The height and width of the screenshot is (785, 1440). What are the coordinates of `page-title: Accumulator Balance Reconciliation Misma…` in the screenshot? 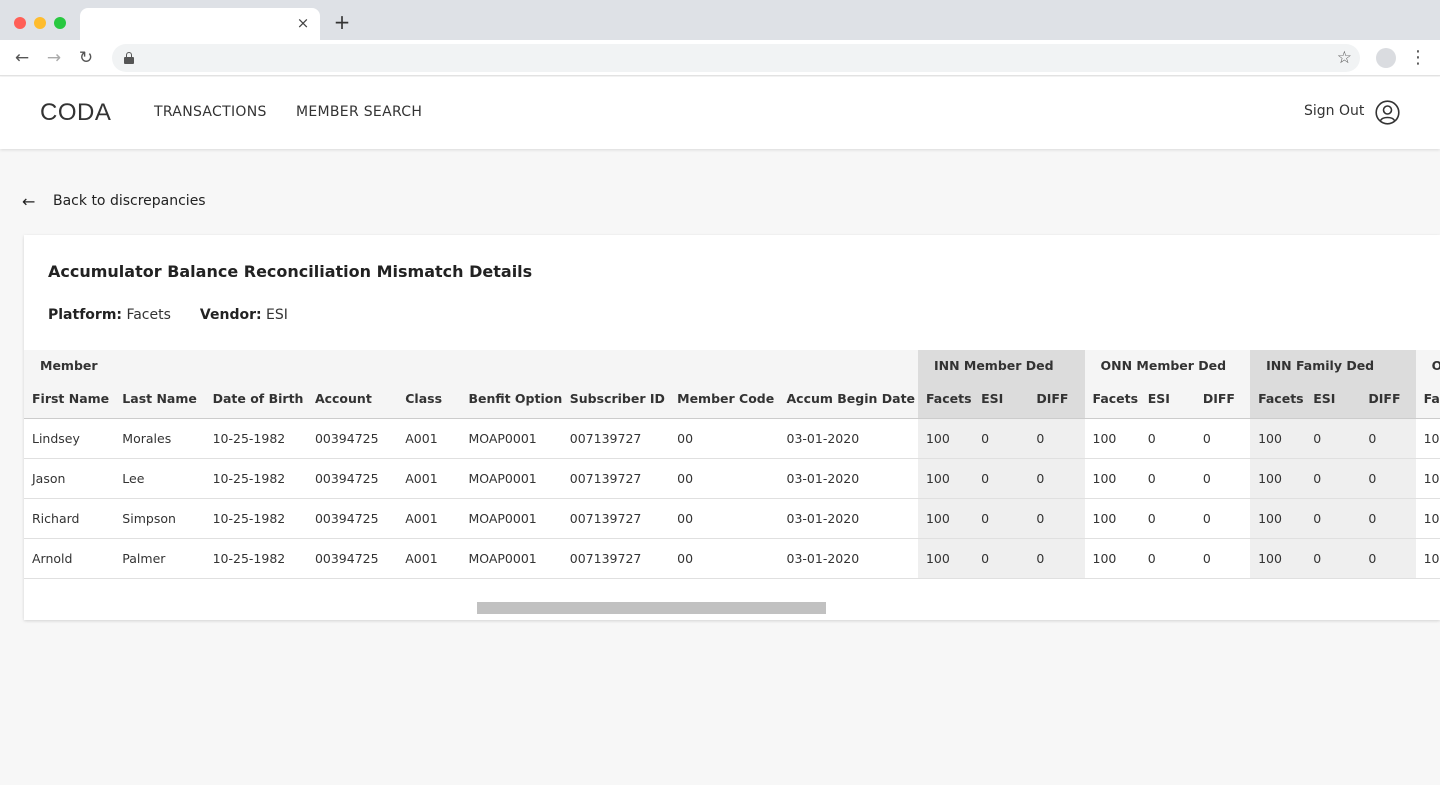 It's located at (290, 271).